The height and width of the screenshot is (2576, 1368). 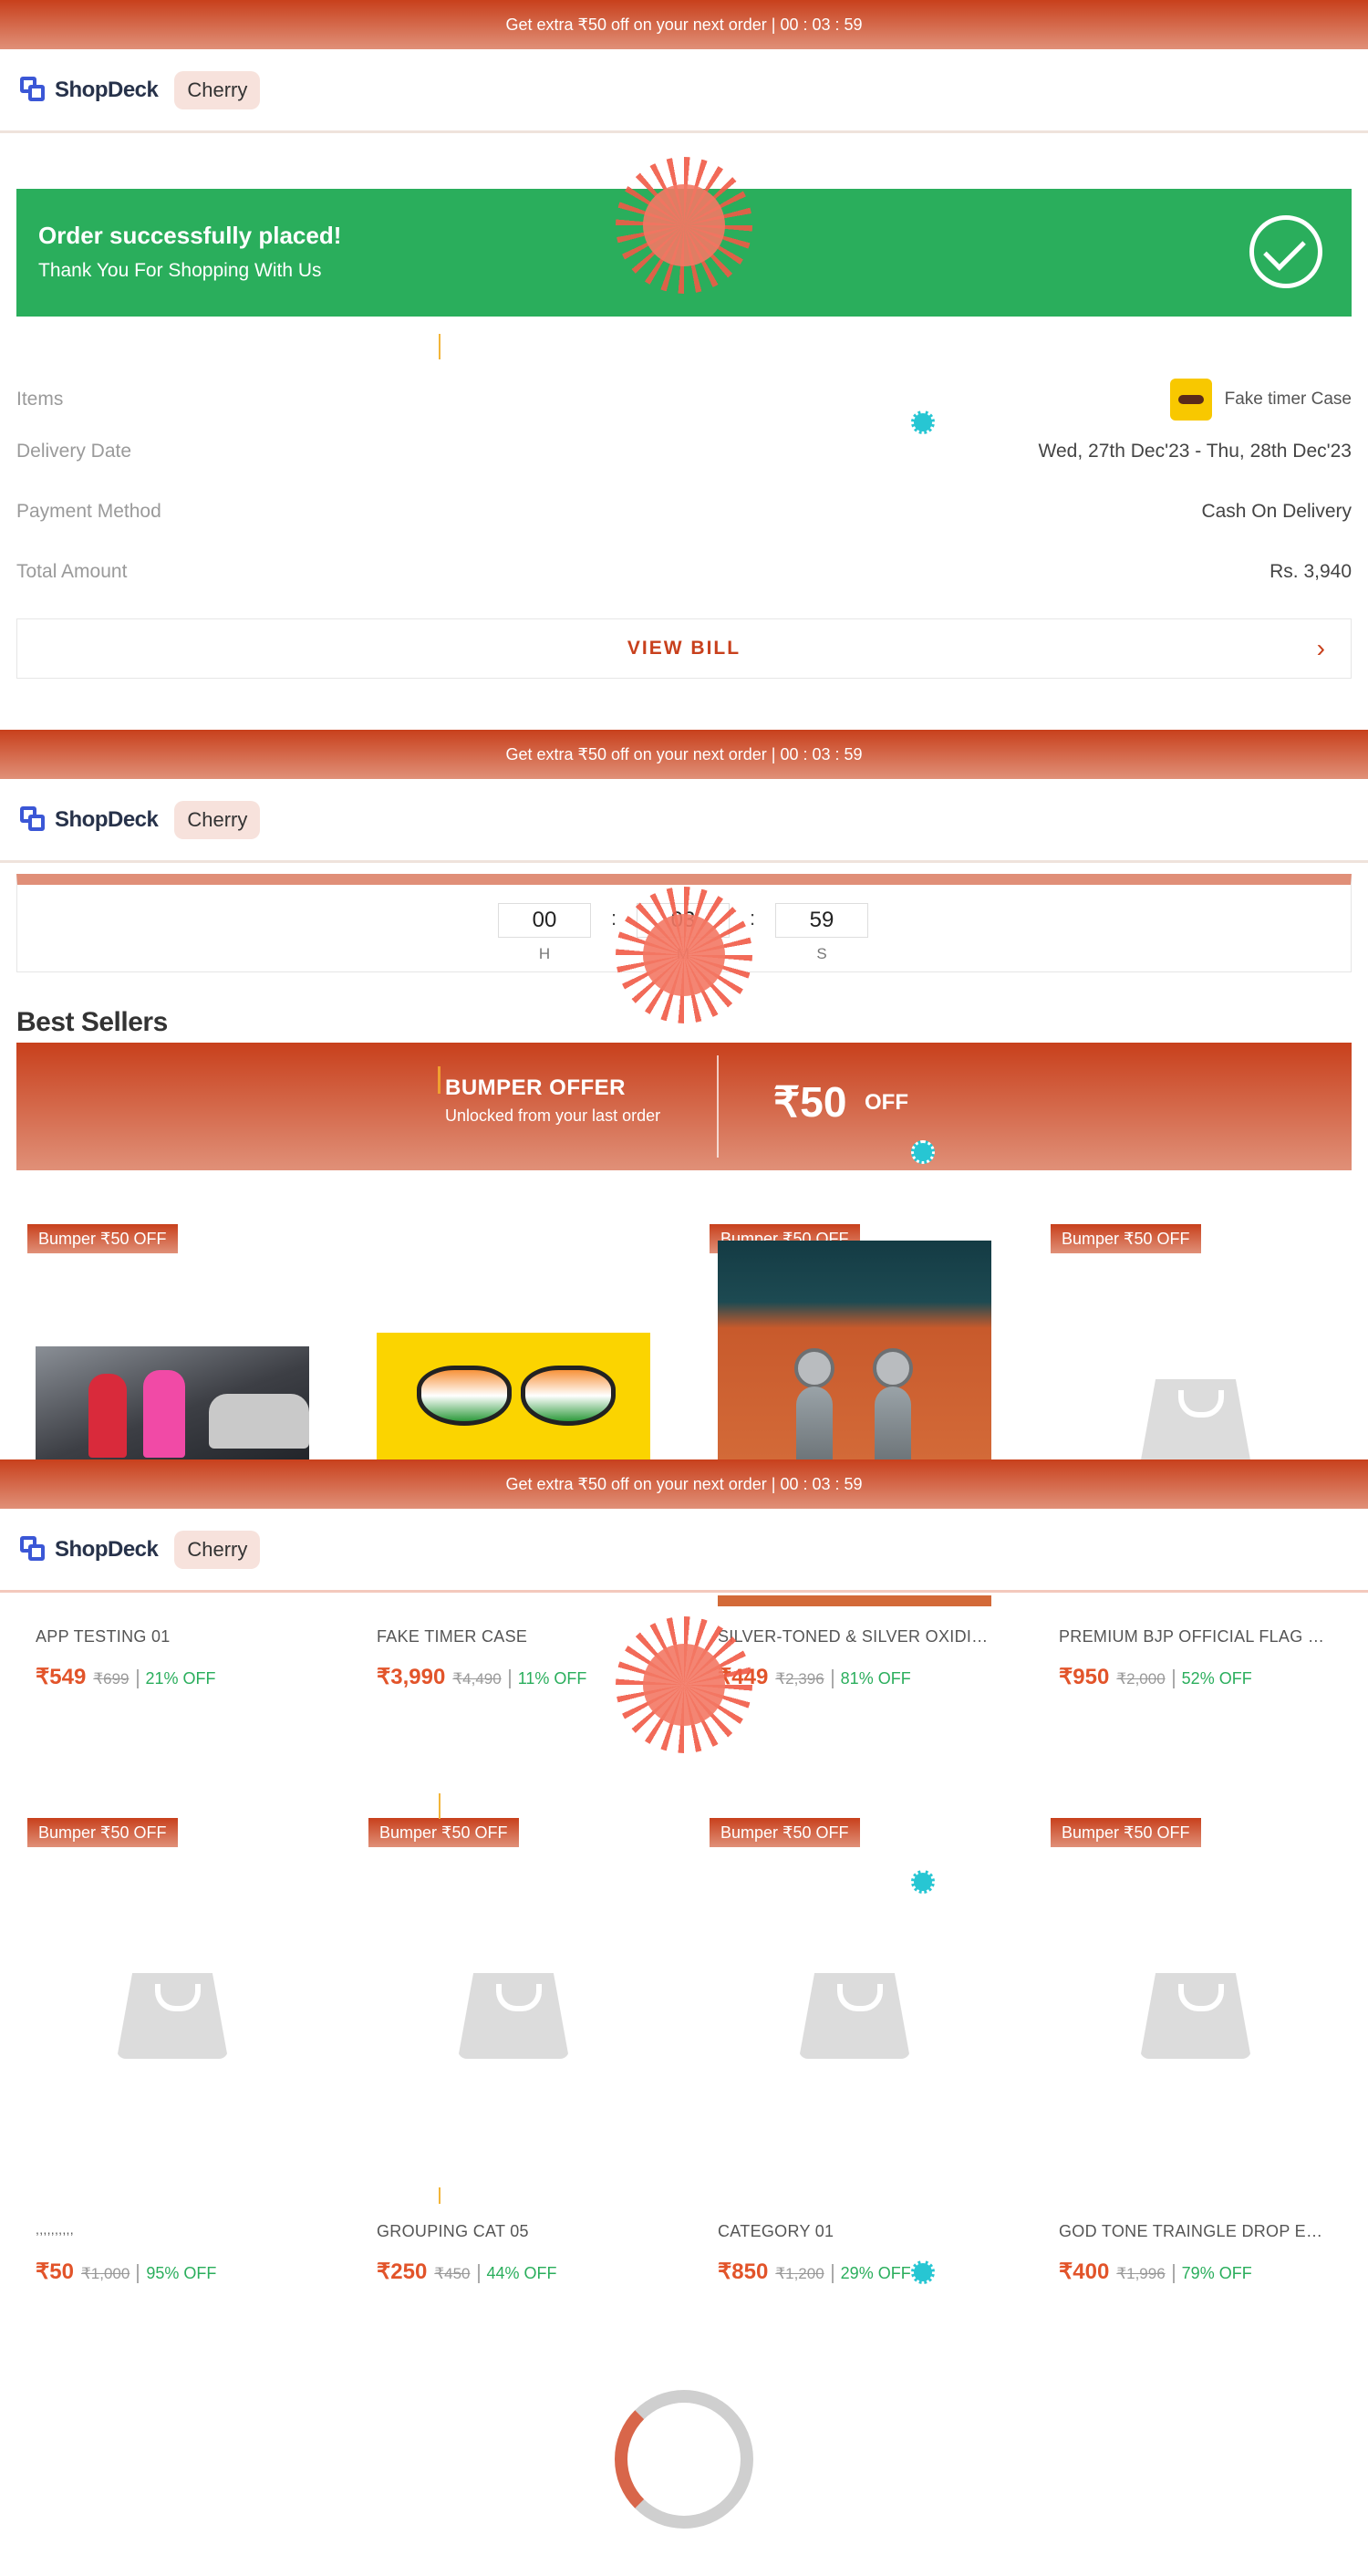 I want to click on product-image-fashion-photo, so click(x=173, y=1402).